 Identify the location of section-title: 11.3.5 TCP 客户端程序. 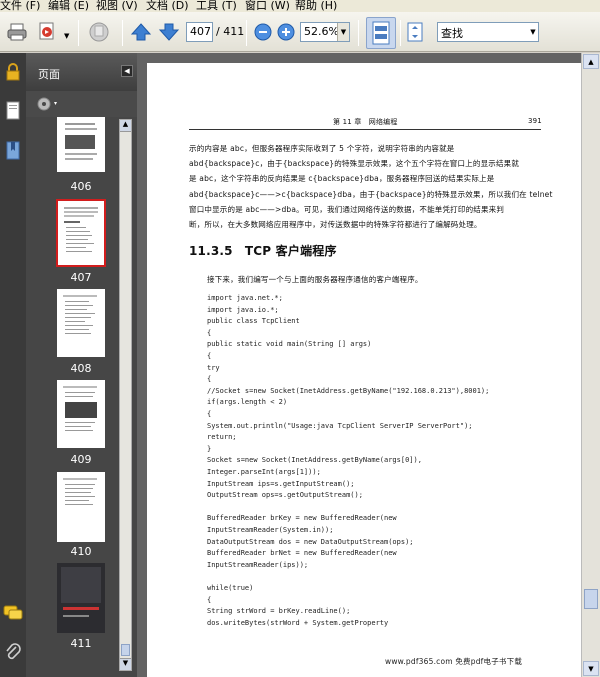
(263, 251).